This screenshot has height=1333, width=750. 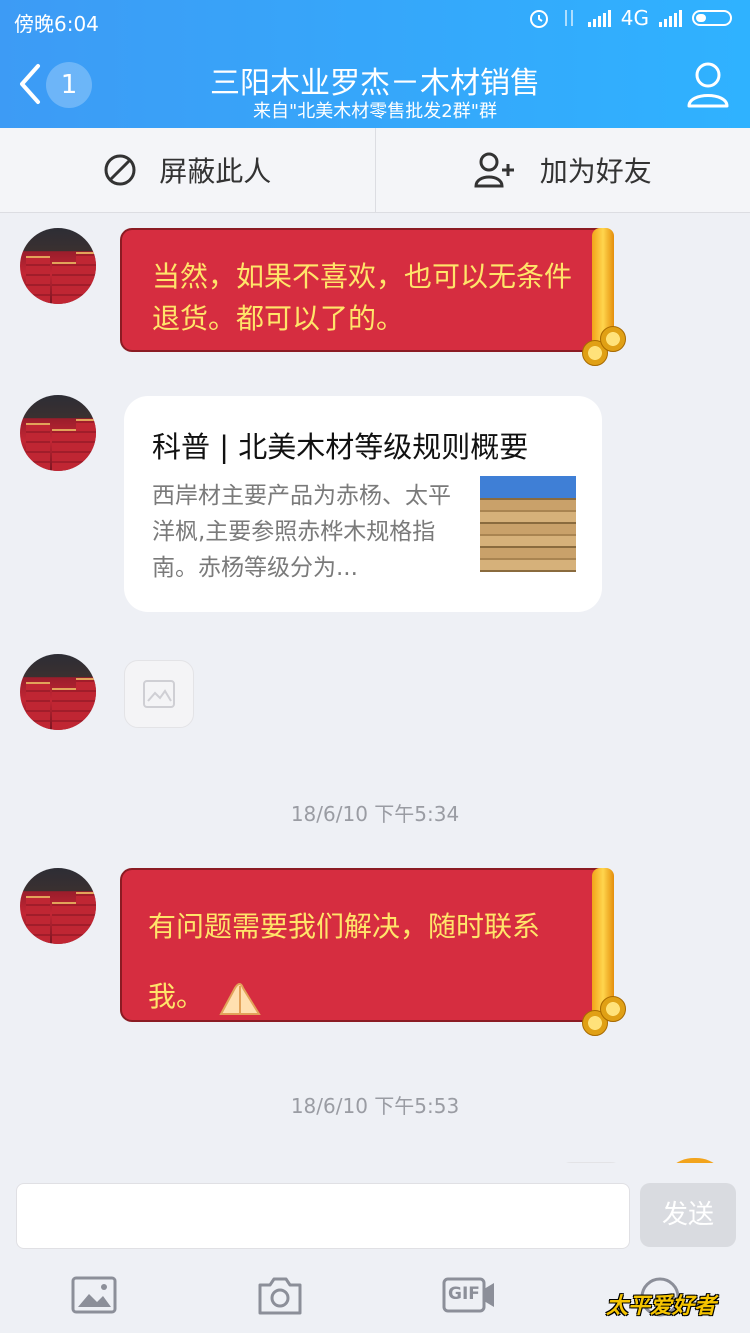 What do you see at coordinates (375, 64) in the screenshot?
I see `top-header: 傍晚6:04 4G 1 三阳木业罗杰－木材销售 来自"北美木材零售批发2群"群` at bounding box center [375, 64].